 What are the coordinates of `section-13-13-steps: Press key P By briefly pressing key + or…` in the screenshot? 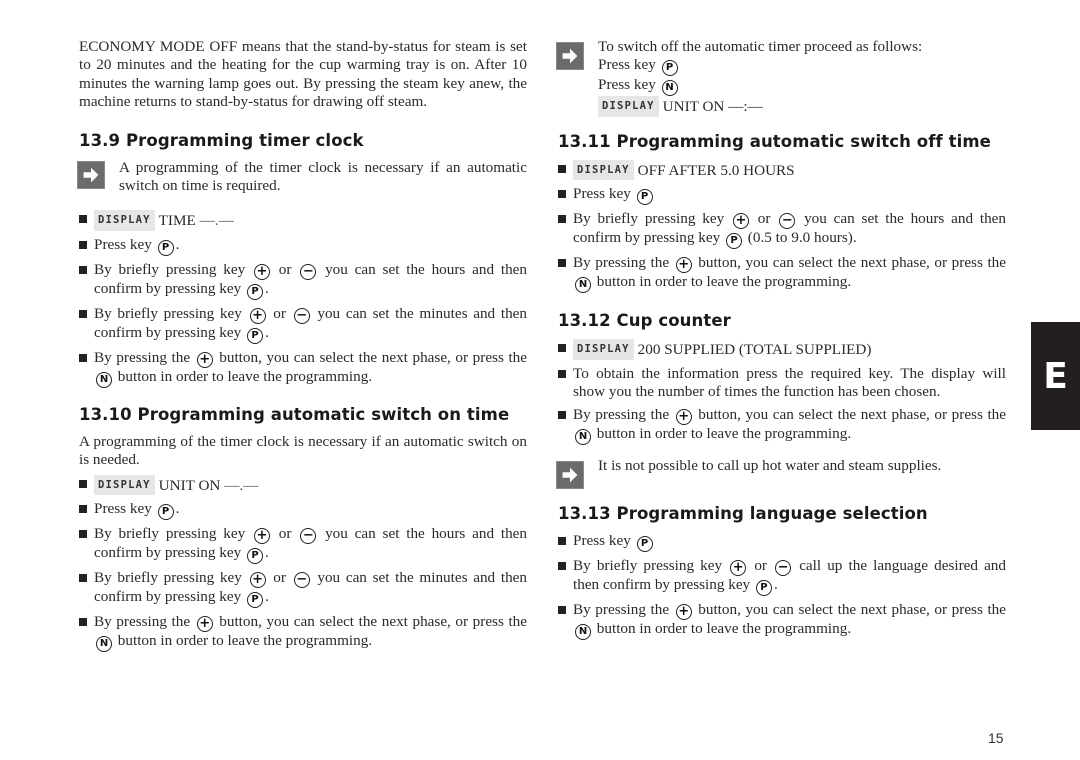 It's located at (782, 586).